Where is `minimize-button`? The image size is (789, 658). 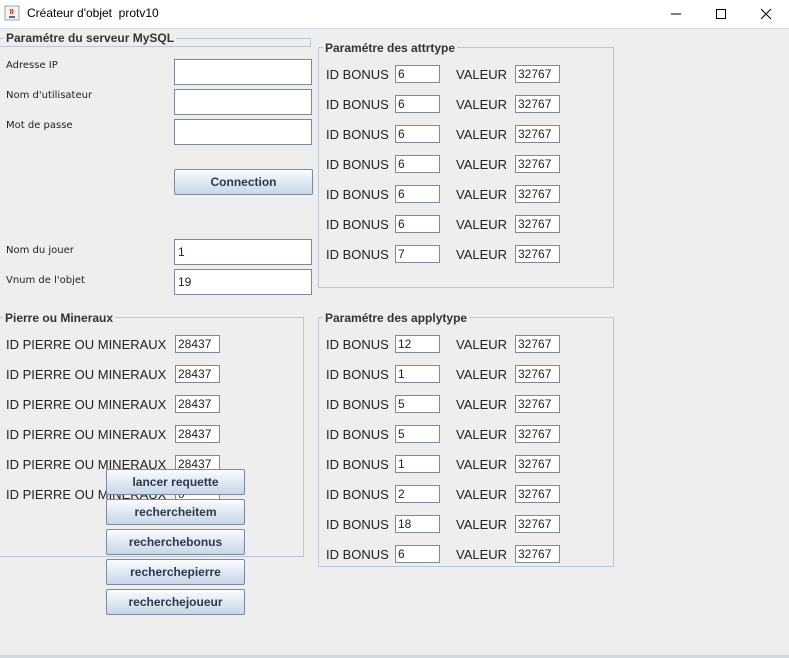 minimize-button is located at coordinates (676, 14).